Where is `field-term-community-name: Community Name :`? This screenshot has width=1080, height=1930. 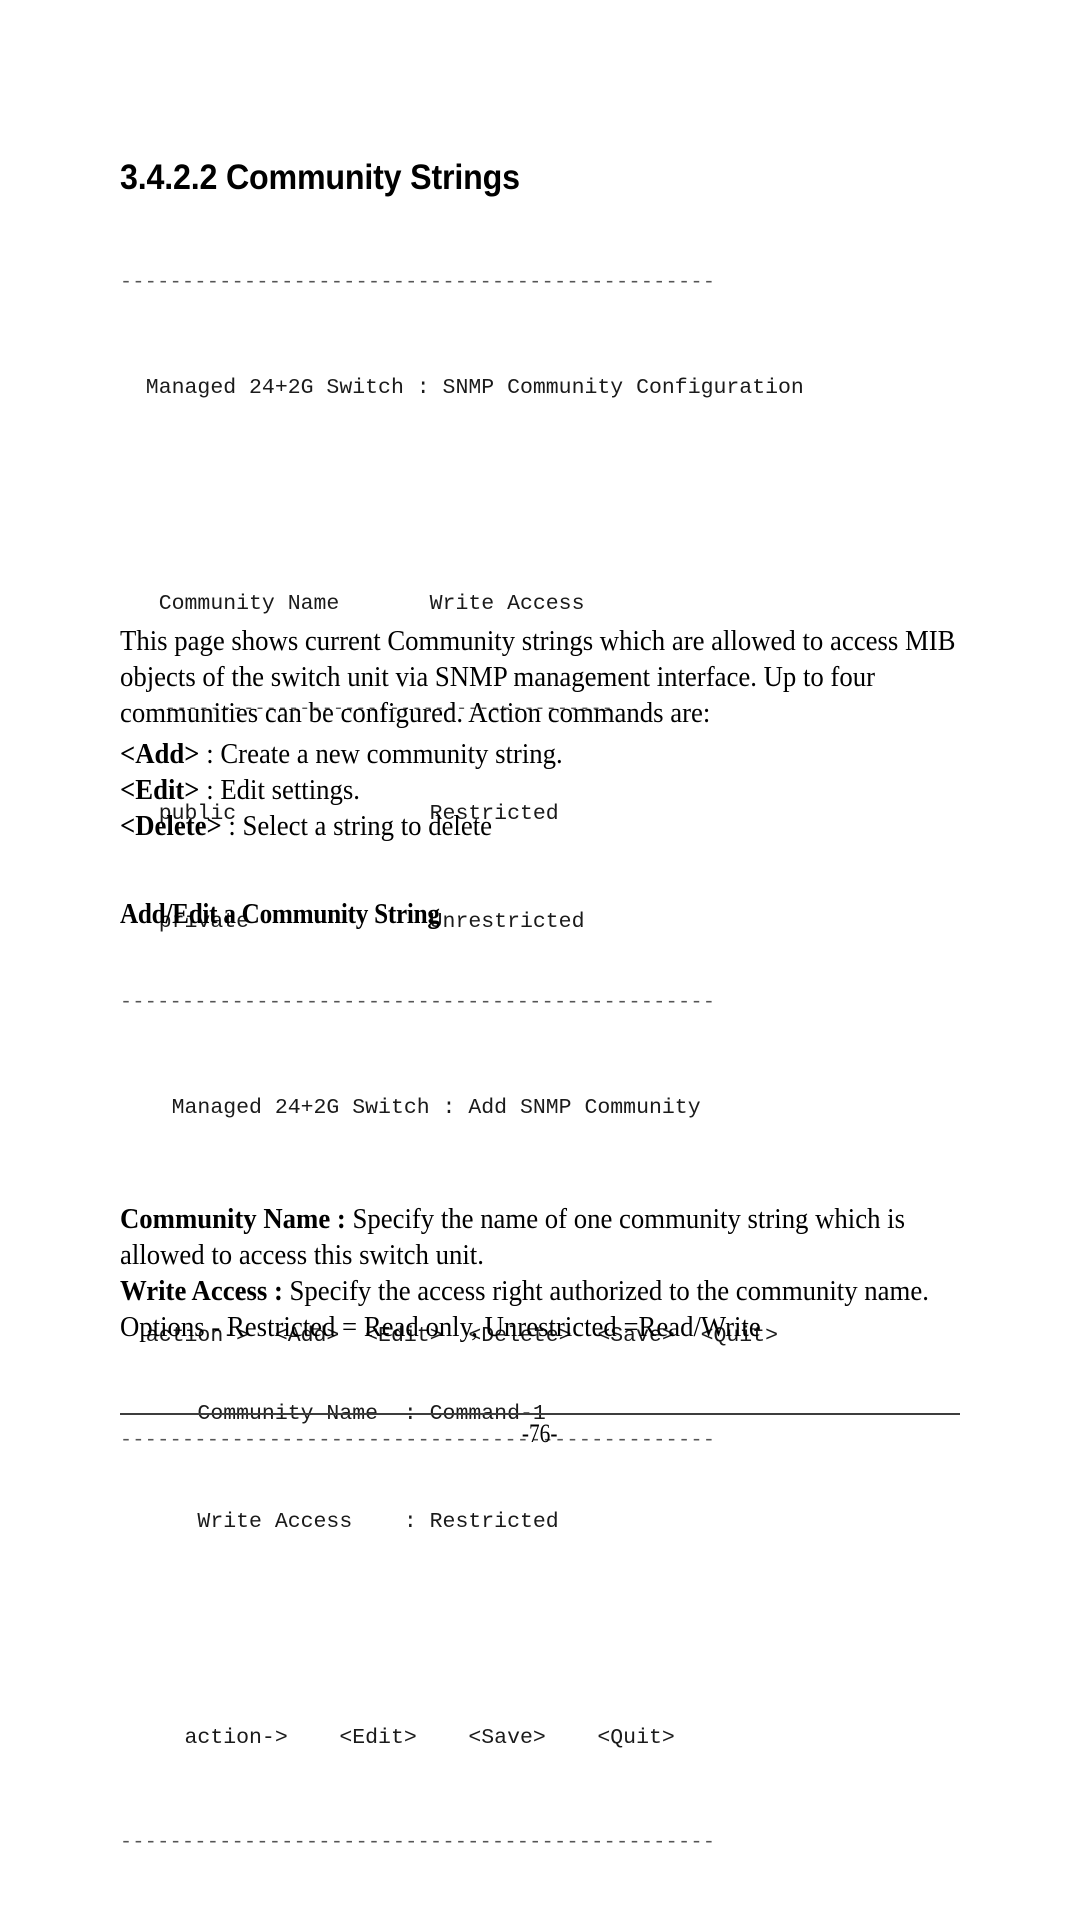
field-term-community-name: Community Name : is located at coordinates (233, 1219).